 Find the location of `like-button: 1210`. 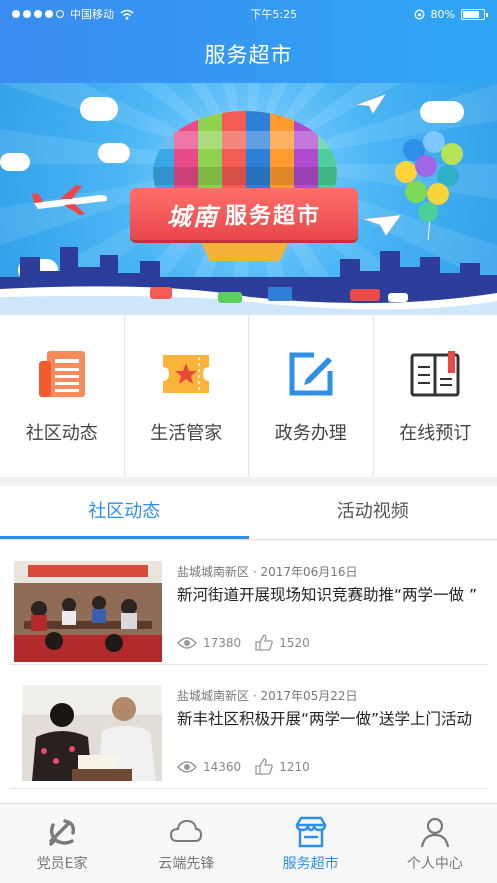

like-button: 1210 is located at coordinates (282, 766).